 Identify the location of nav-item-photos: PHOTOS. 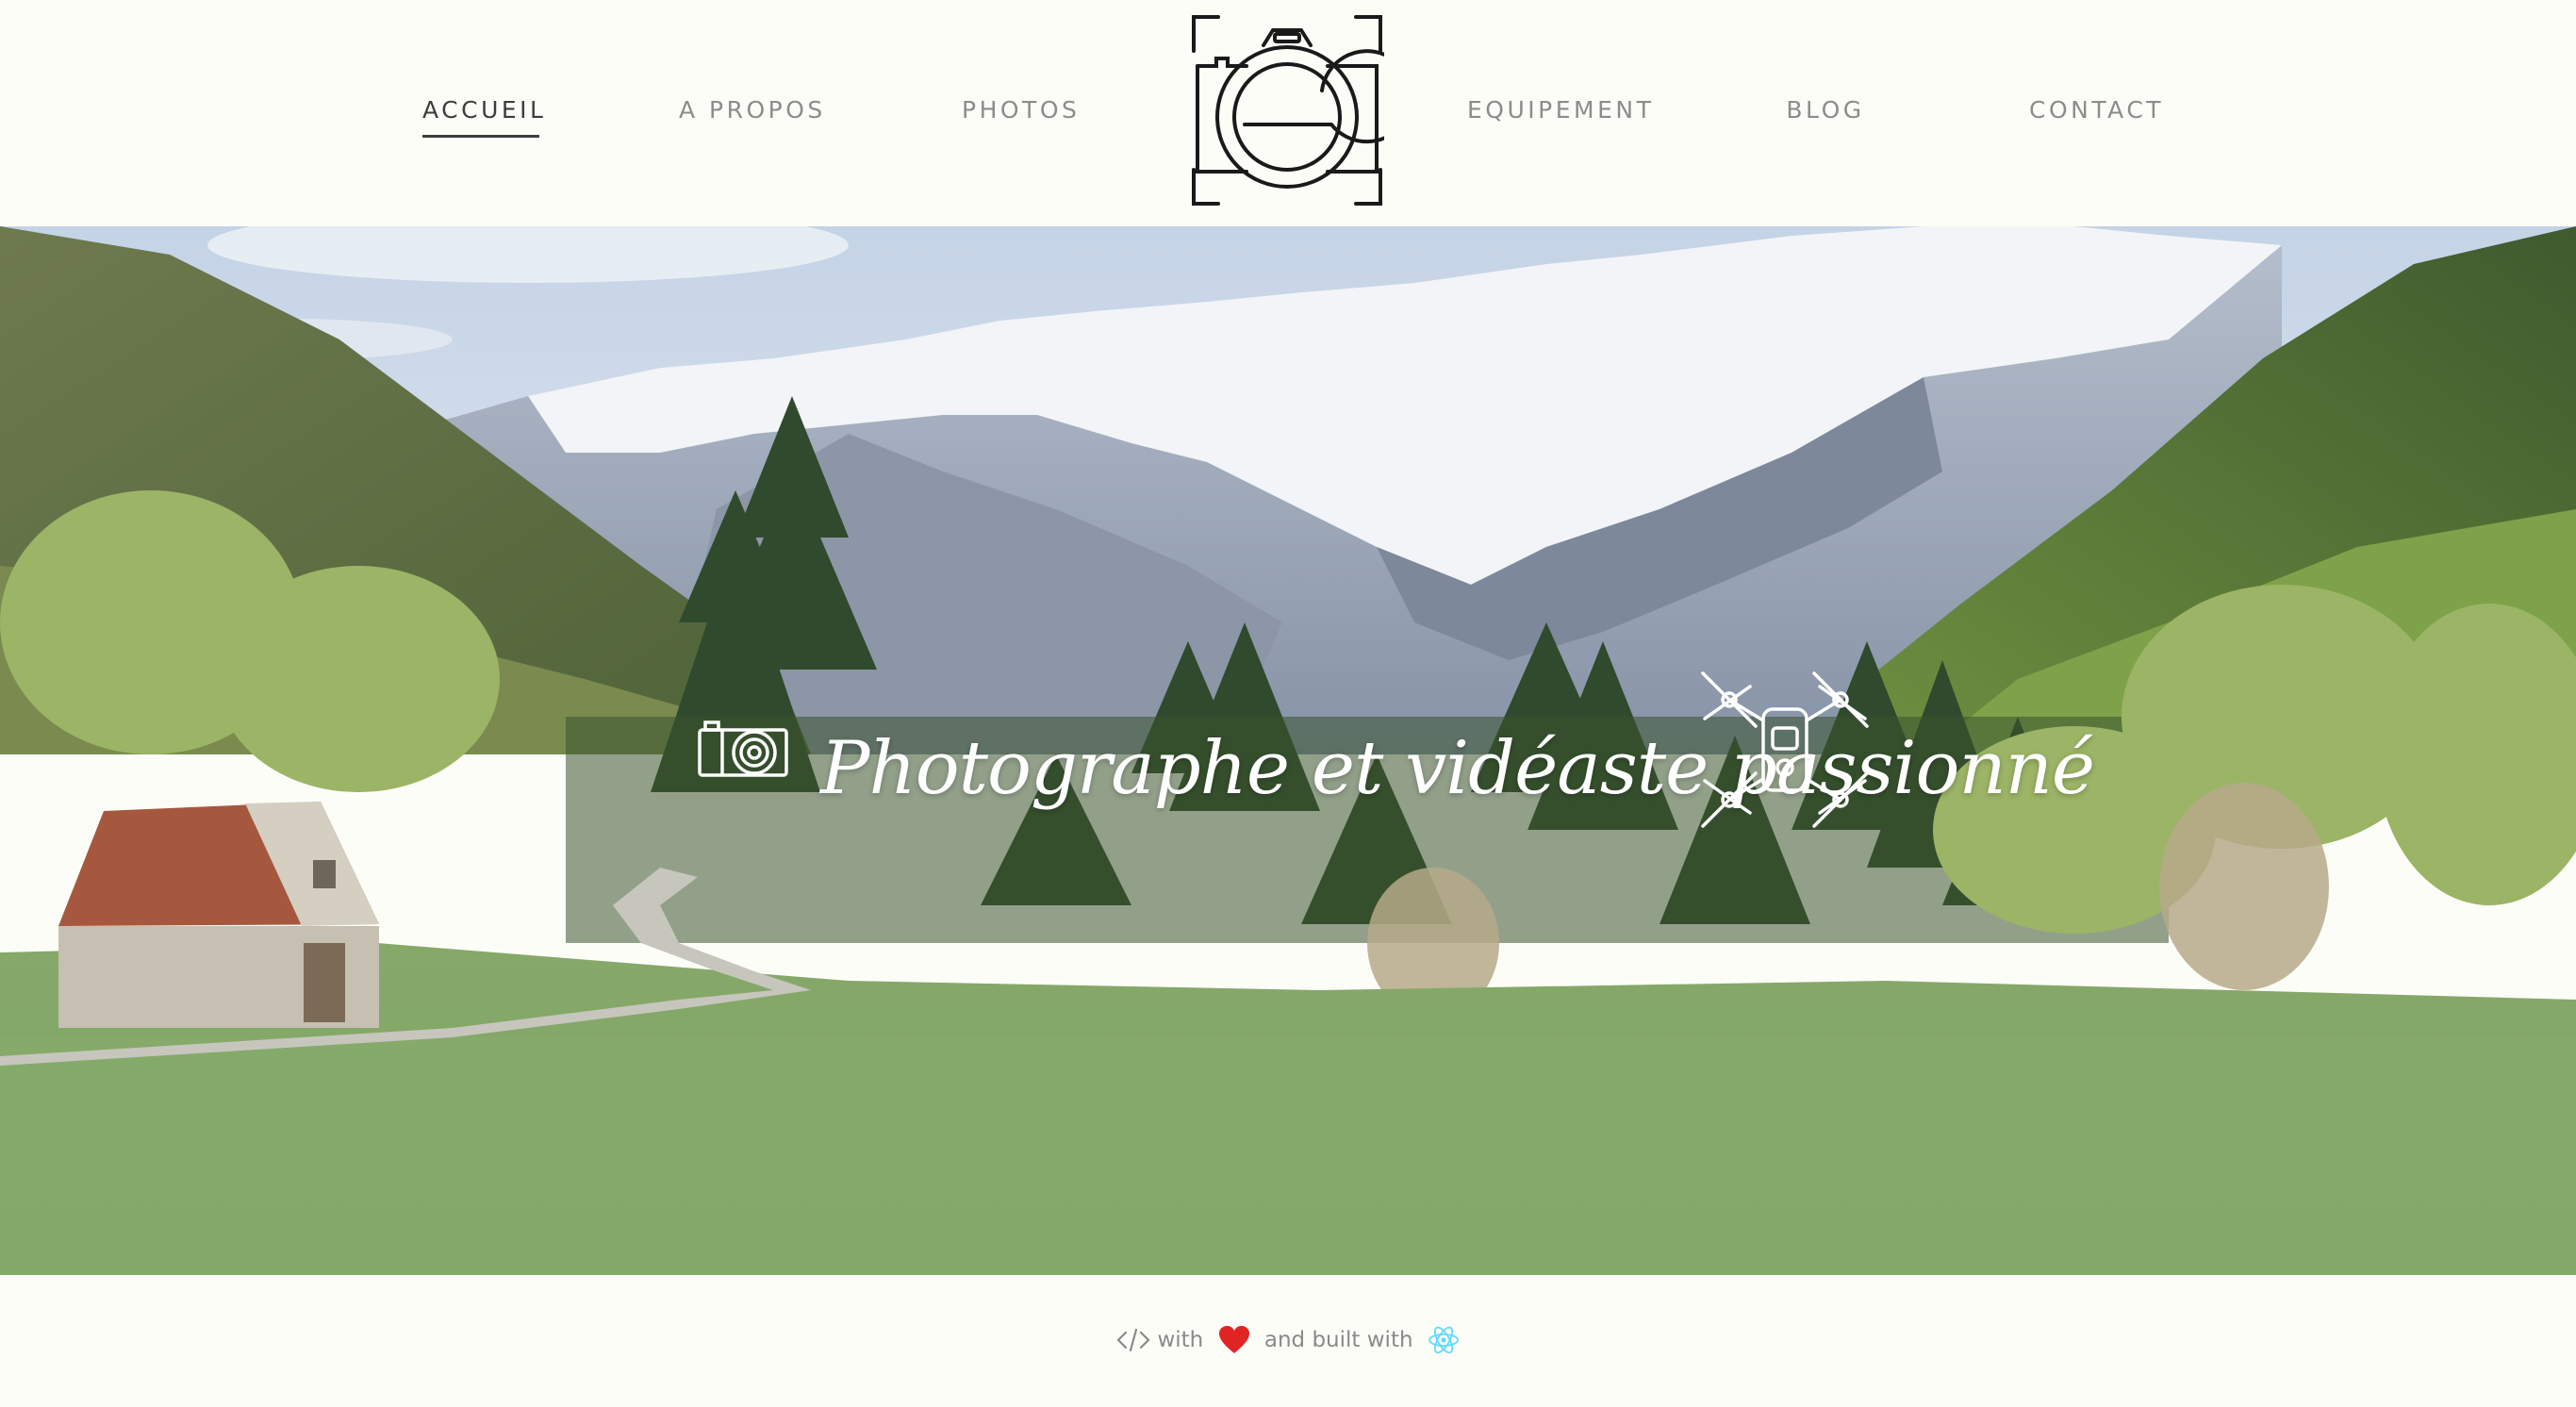
(1020, 113).